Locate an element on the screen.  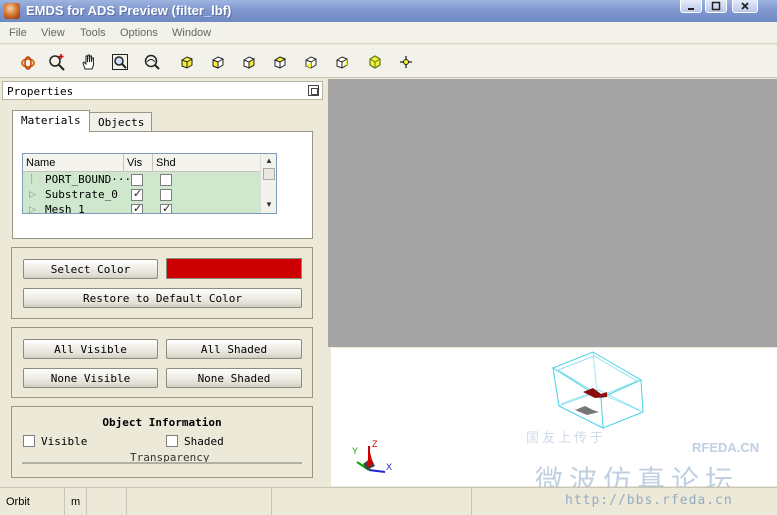
view-iso-1-button is located at coordinates (187, 62).